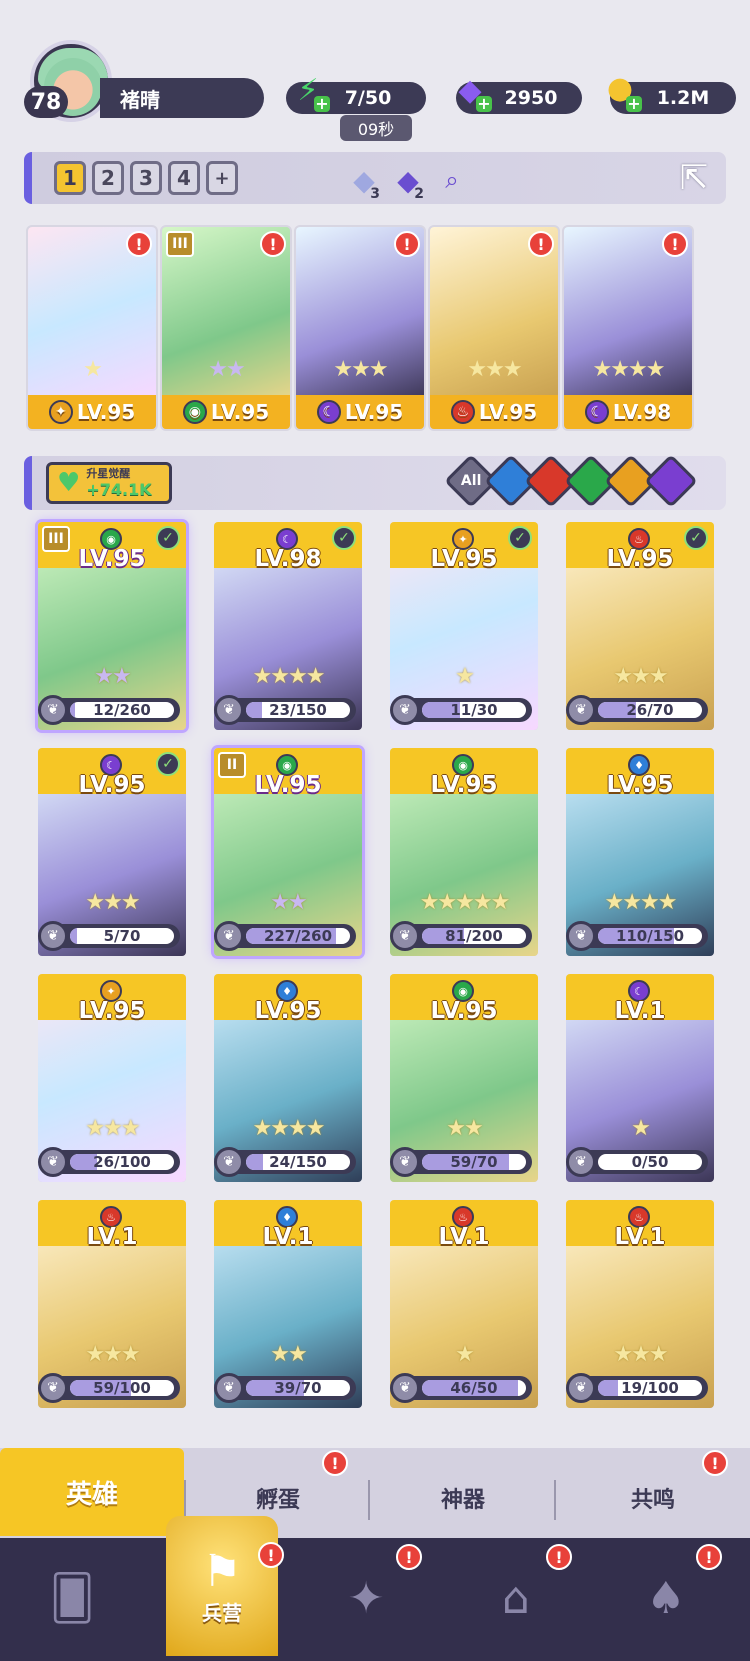 The image size is (750, 1661). Describe the element at coordinates (225, 1586) in the screenshot. I see `nav-button-2: ⚑ 兵营!` at that location.